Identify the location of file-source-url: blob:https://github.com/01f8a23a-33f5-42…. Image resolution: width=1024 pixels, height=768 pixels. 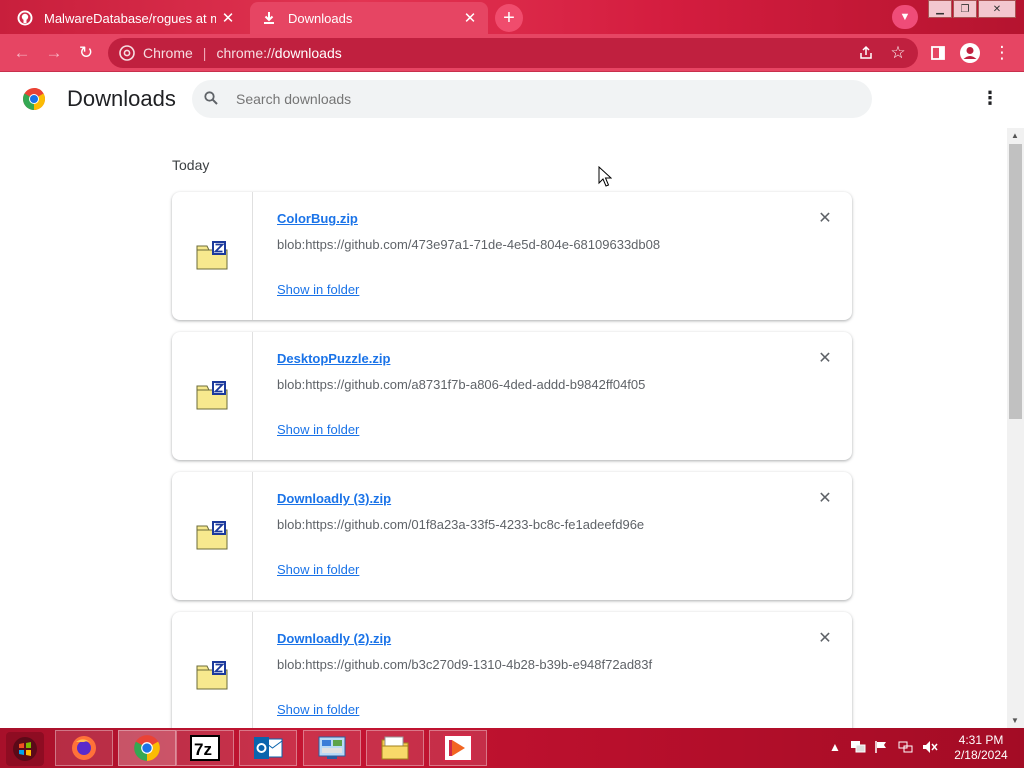
(461, 524).